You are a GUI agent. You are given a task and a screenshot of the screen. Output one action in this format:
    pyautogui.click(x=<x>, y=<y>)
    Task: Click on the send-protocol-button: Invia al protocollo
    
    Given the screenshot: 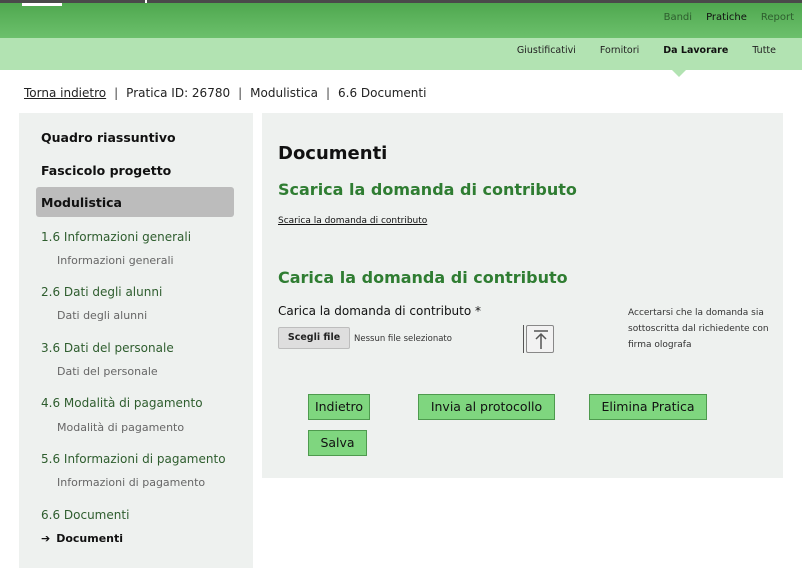 What is the action you would take?
    pyautogui.click(x=486, y=407)
    